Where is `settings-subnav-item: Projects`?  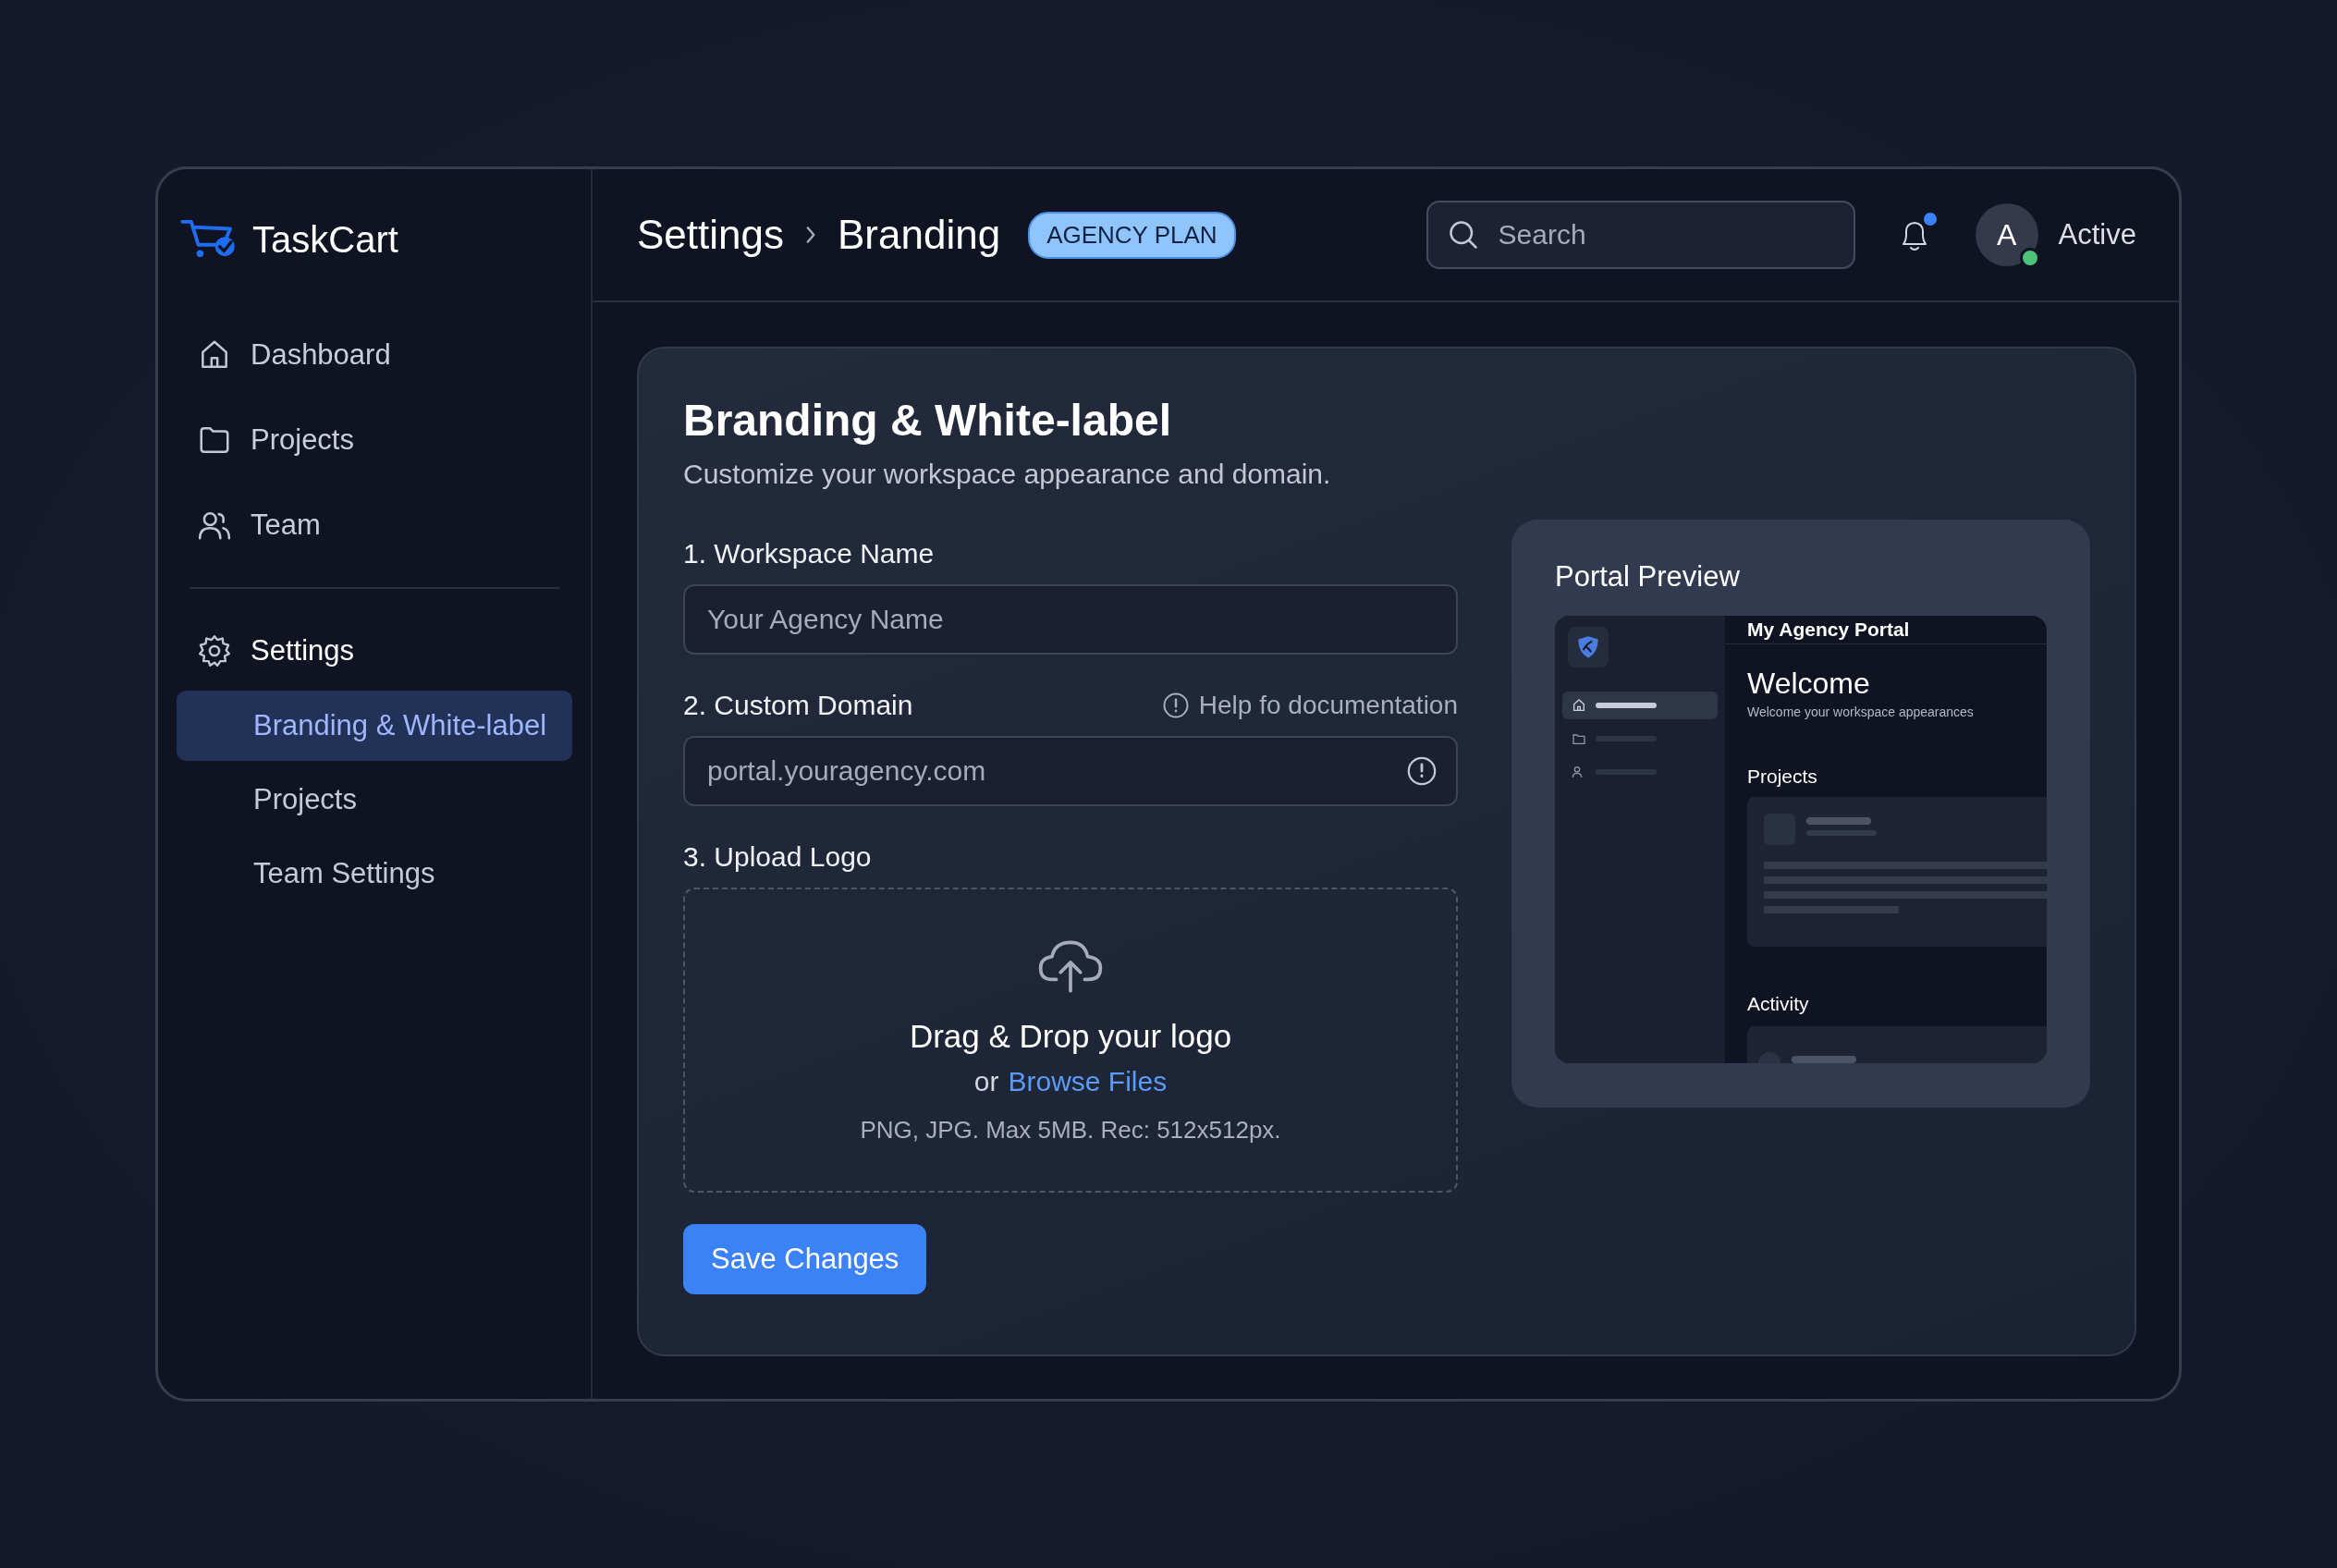 settings-subnav-item: Projects is located at coordinates (374, 800).